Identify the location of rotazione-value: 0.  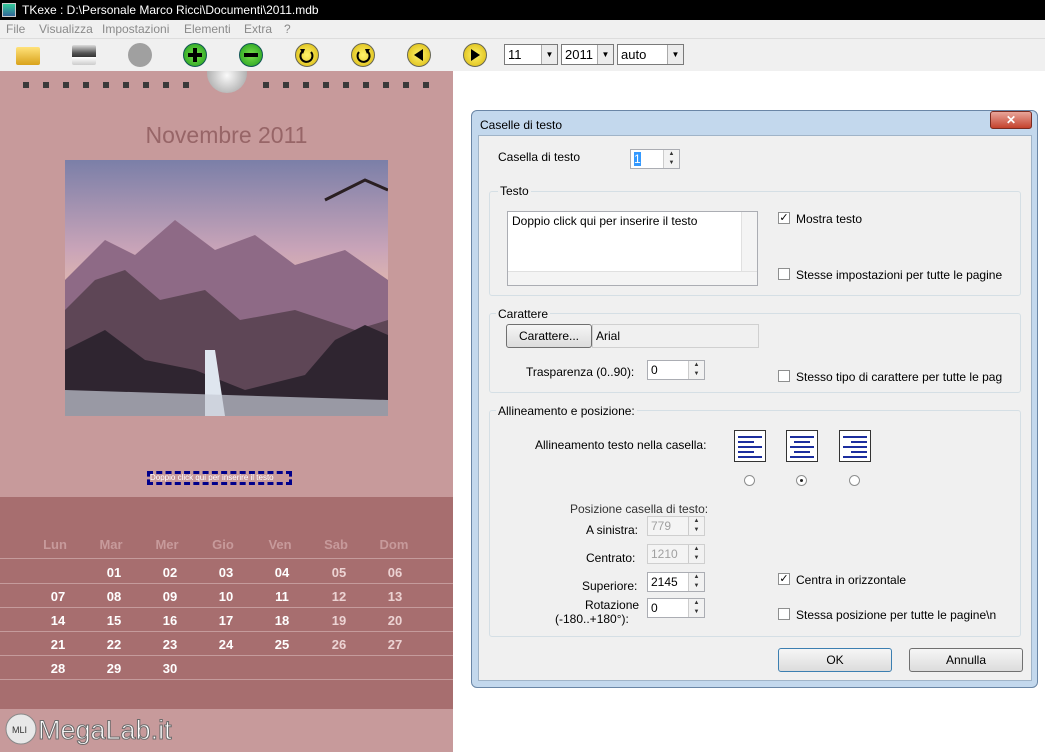
(654, 608).